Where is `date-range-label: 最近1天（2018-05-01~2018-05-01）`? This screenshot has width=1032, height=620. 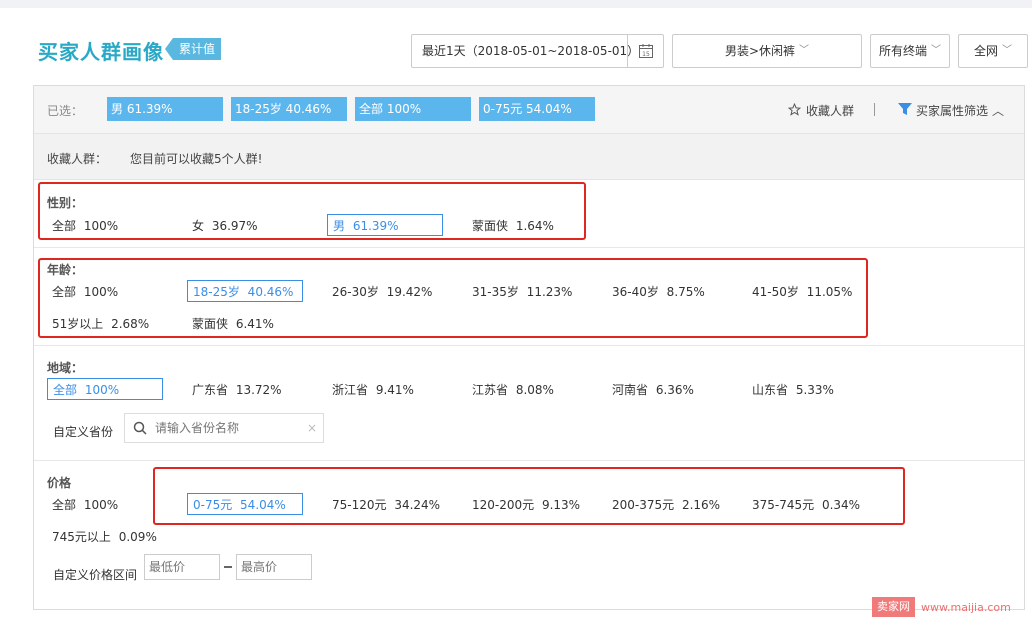 date-range-label: 最近1天（2018-05-01~2018-05-01） is located at coordinates (531, 51).